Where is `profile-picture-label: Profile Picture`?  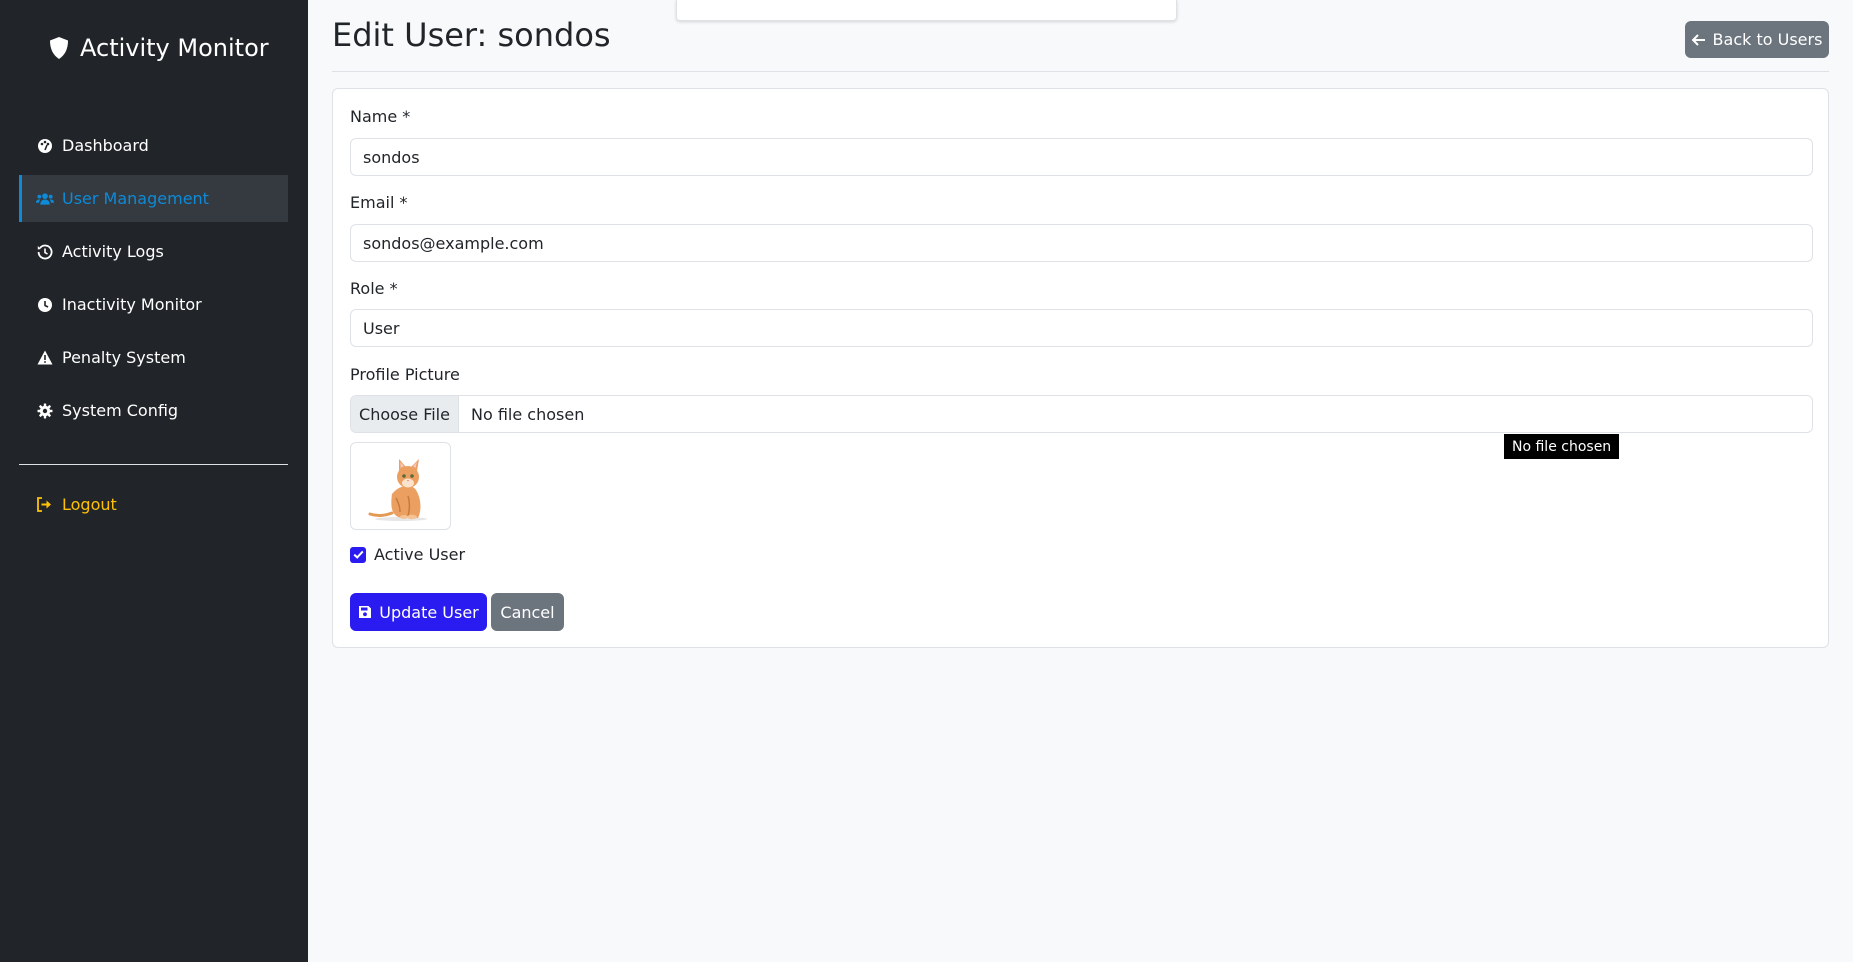 profile-picture-label: Profile Picture is located at coordinates (405, 374).